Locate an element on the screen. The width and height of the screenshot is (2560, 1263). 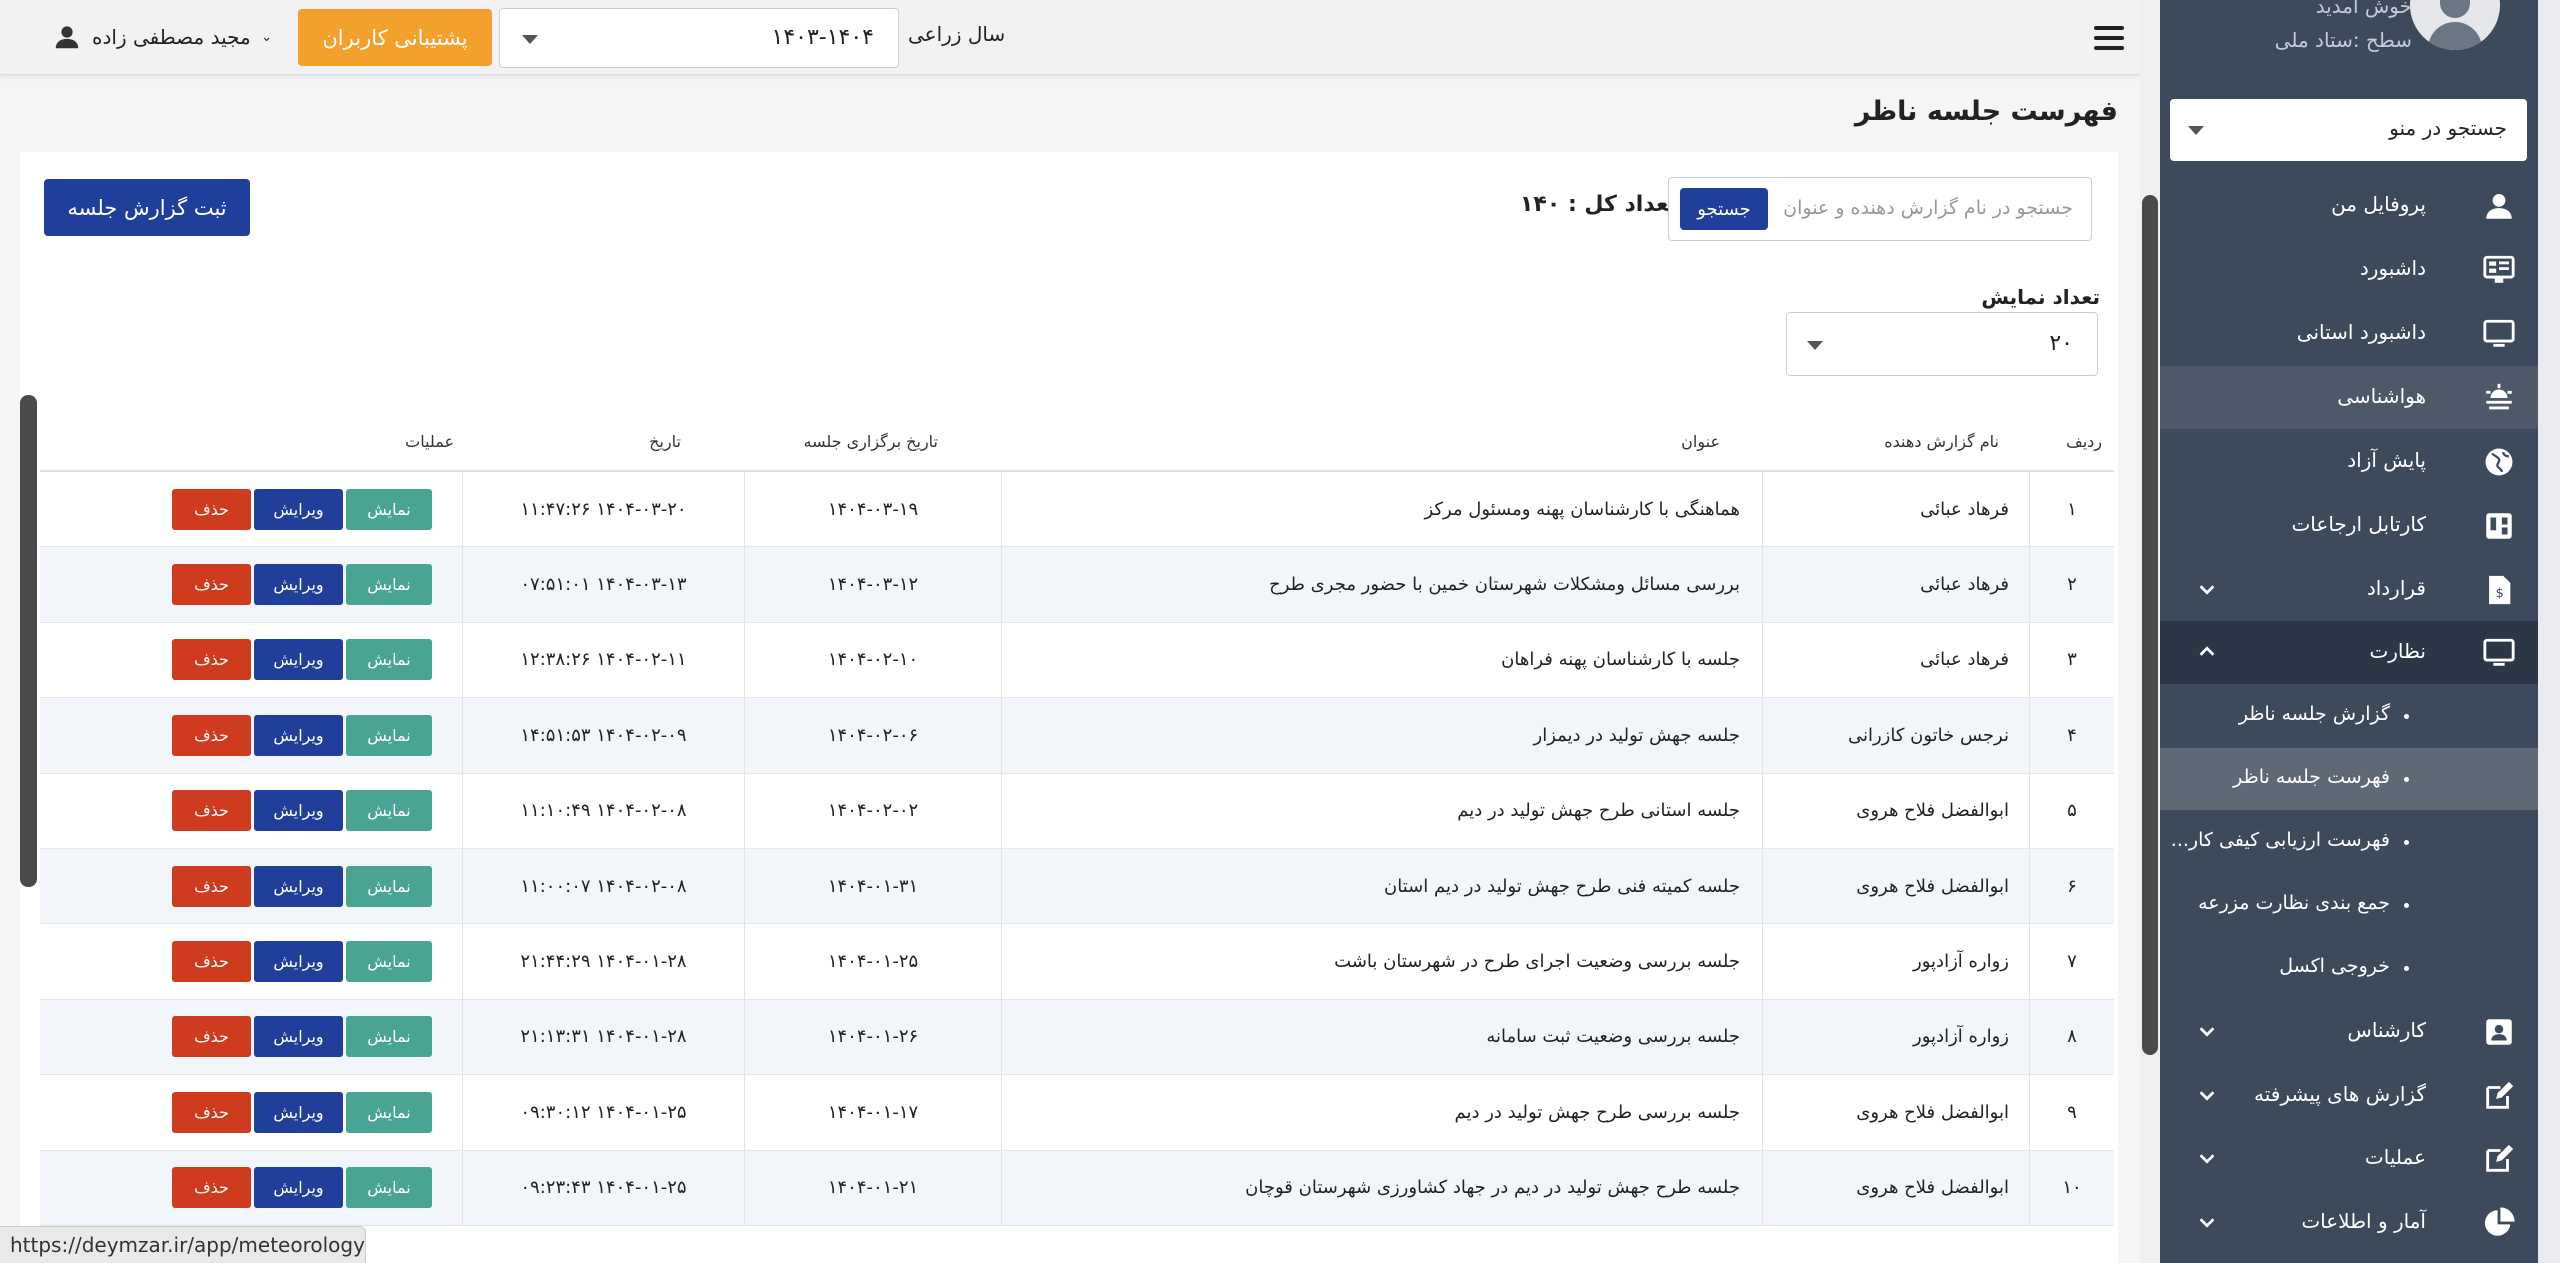
sidebar-item-expert: کارشناس is located at coordinates (2349, 1031).